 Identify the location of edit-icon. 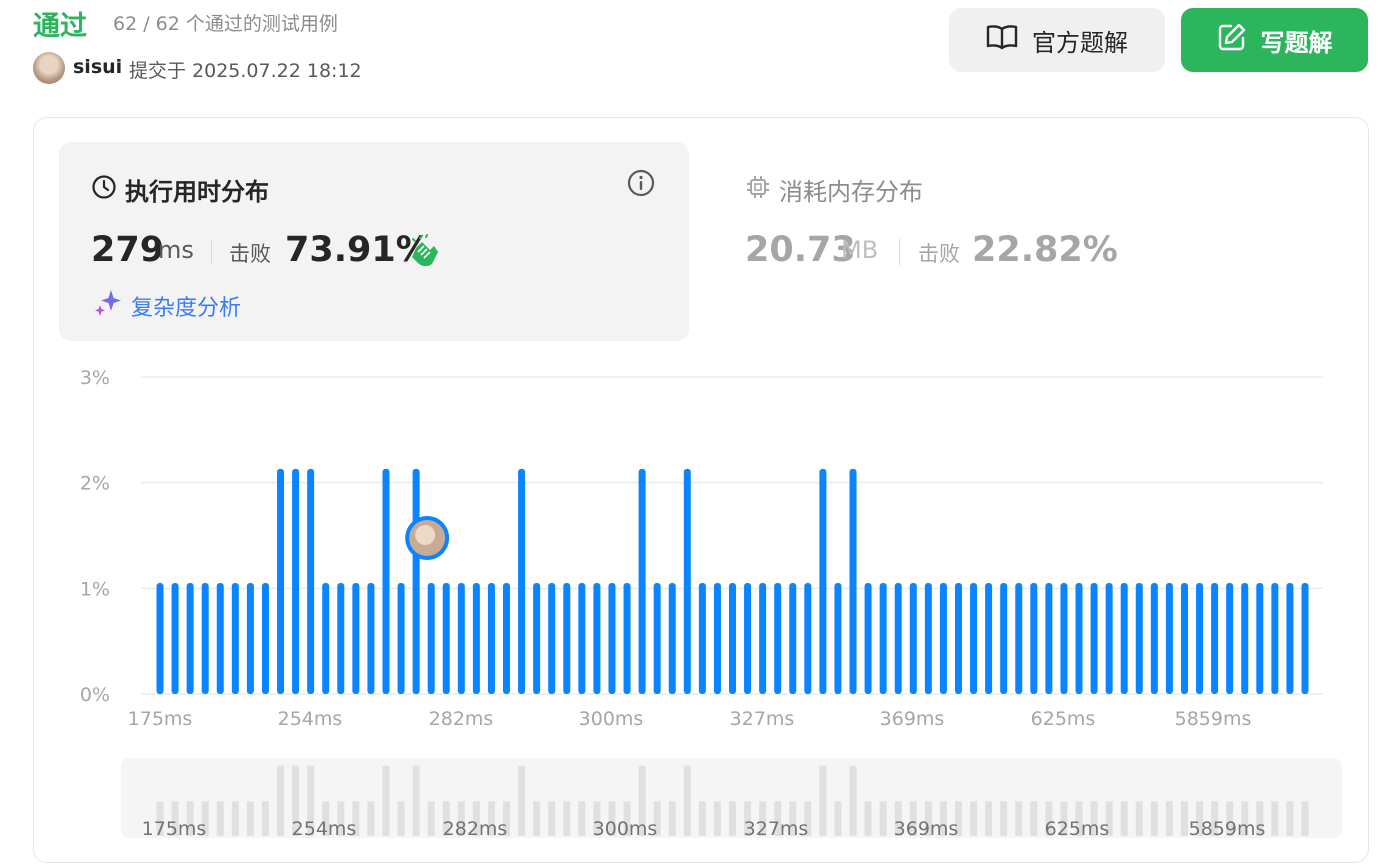
(1232, 40).